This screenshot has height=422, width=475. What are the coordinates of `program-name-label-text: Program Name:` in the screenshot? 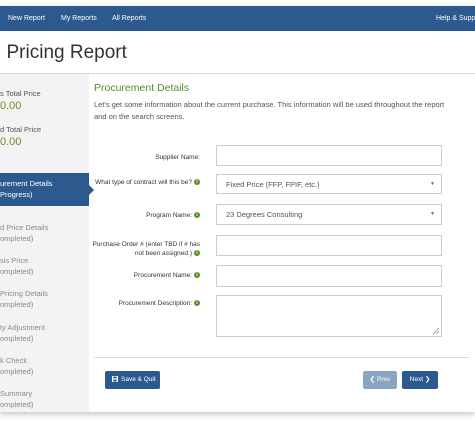 It's located at (169, 215).